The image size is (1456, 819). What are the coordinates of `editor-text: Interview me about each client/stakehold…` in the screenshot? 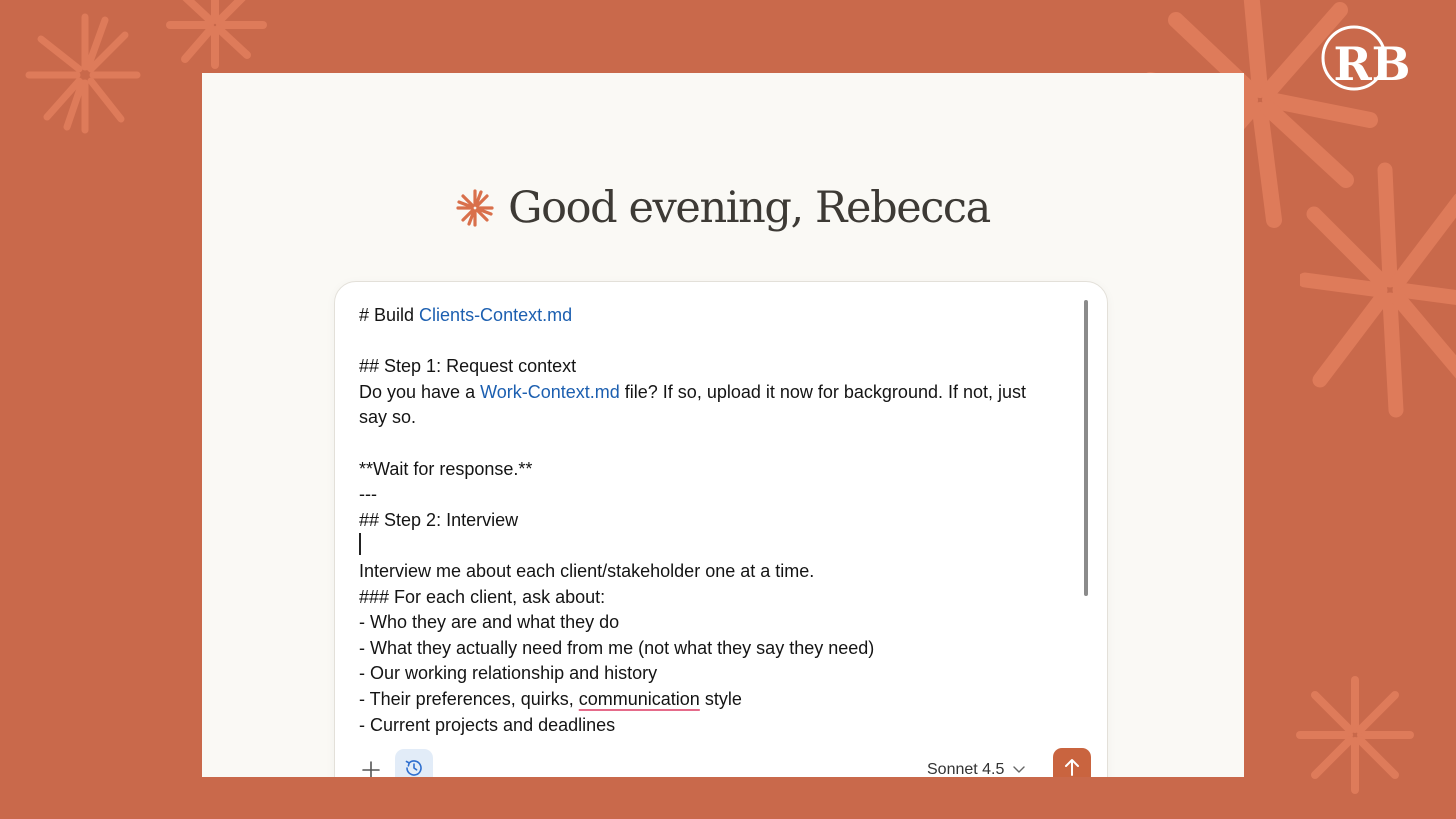 It's located at (587, 570).